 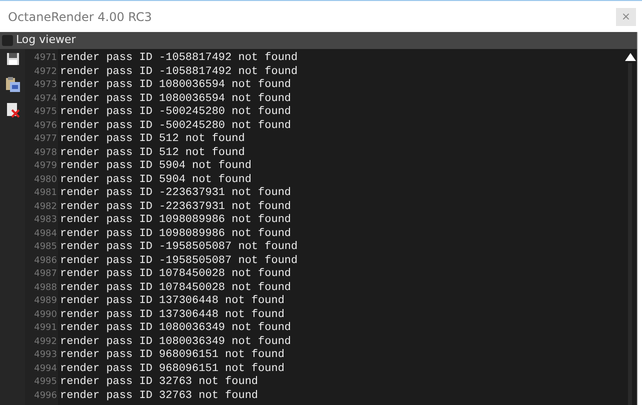 I want to click on line-number: 4982, so click(x=45, y=207).